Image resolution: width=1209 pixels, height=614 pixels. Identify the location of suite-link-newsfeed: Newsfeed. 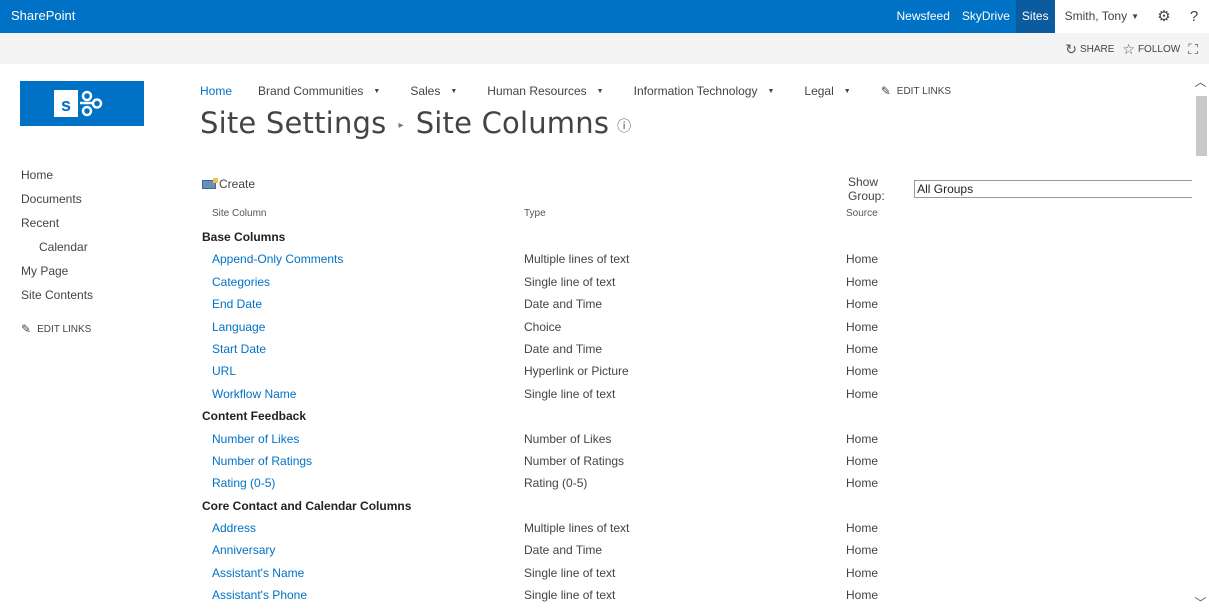
(923, 16).